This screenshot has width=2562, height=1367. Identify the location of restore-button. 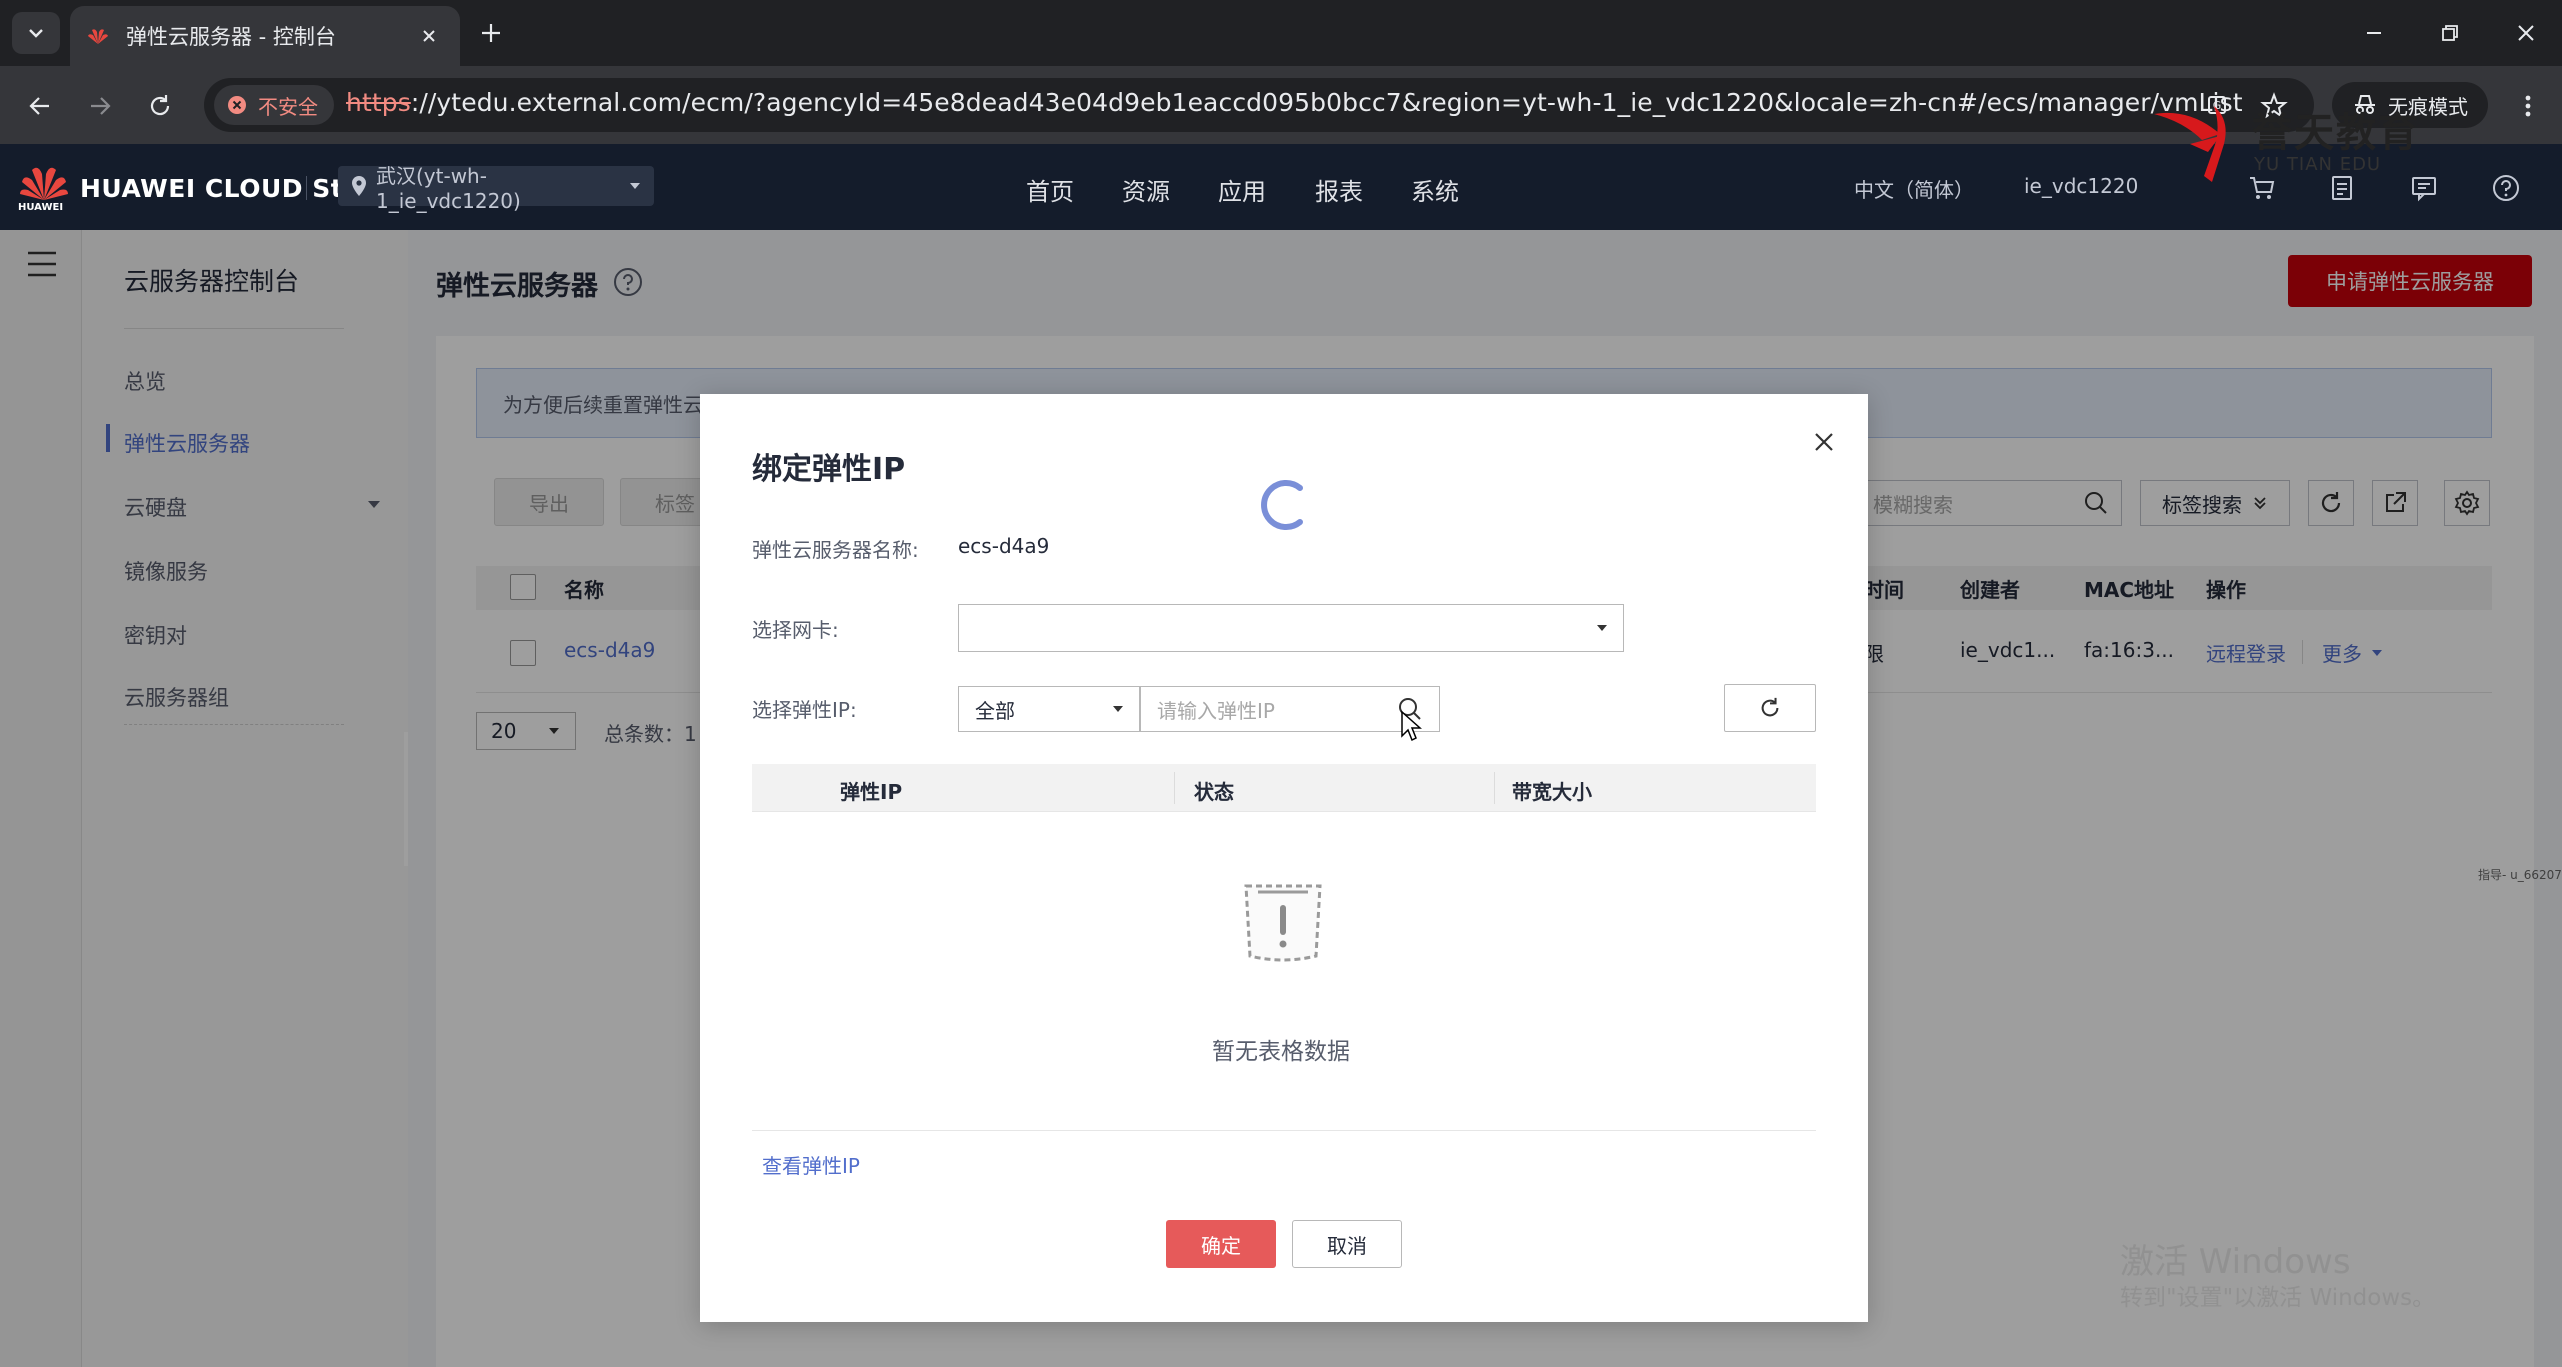
(2450, 33).